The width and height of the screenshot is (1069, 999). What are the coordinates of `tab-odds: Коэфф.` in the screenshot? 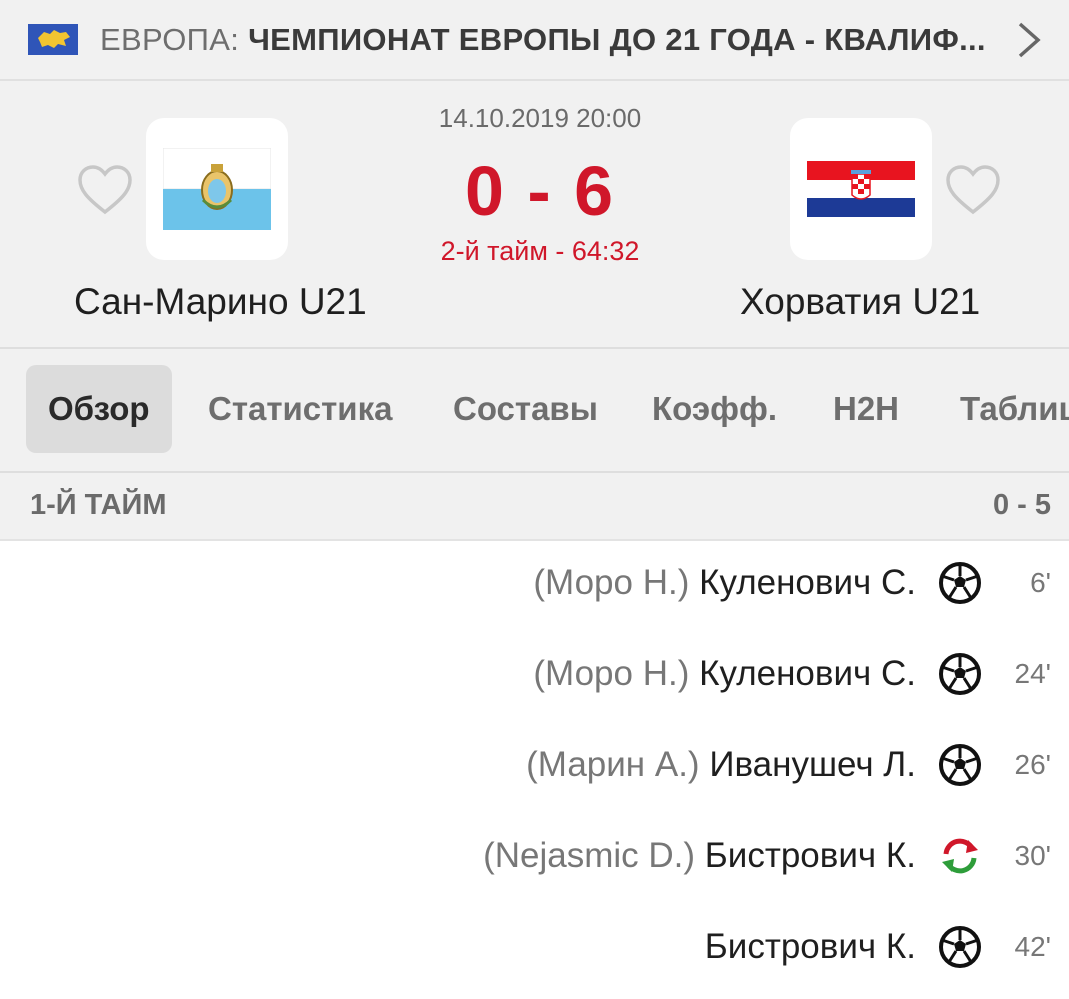 It's located at (714, 409).